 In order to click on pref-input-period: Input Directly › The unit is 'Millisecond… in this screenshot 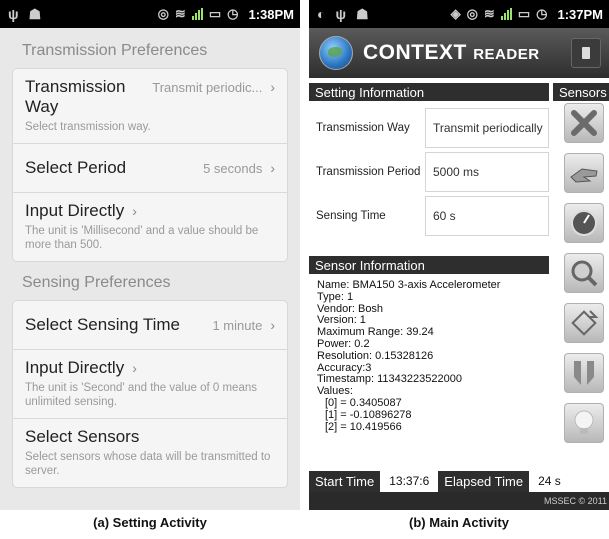, I will do `click(150, 227)`.